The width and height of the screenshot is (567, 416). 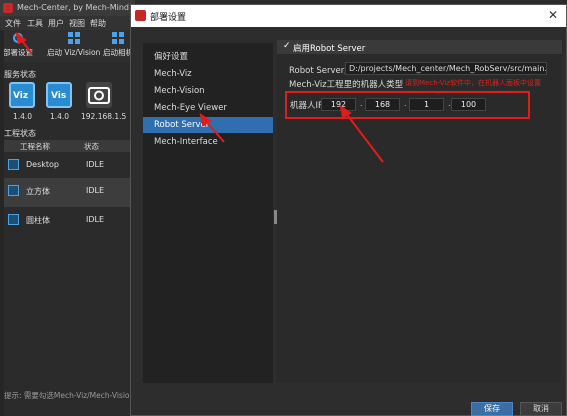 What do you see at coordinates (60, 116) in the screenshot?
I see `vision-version: 1.4.0` at bounding box center [60, 116].